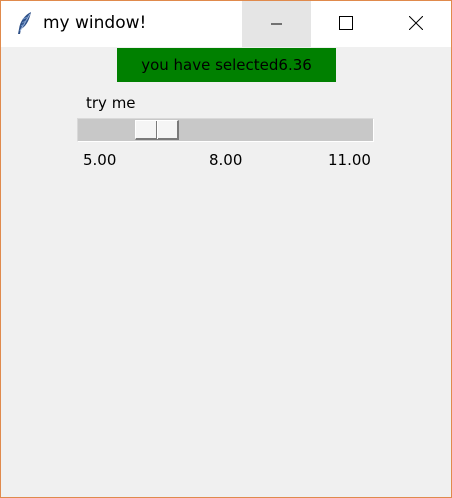 This screenshot has width=452, height=498. Describe the element at coordinates (100, 160) in the screenshot. I see `tick-label-min: 5.00` at that location.